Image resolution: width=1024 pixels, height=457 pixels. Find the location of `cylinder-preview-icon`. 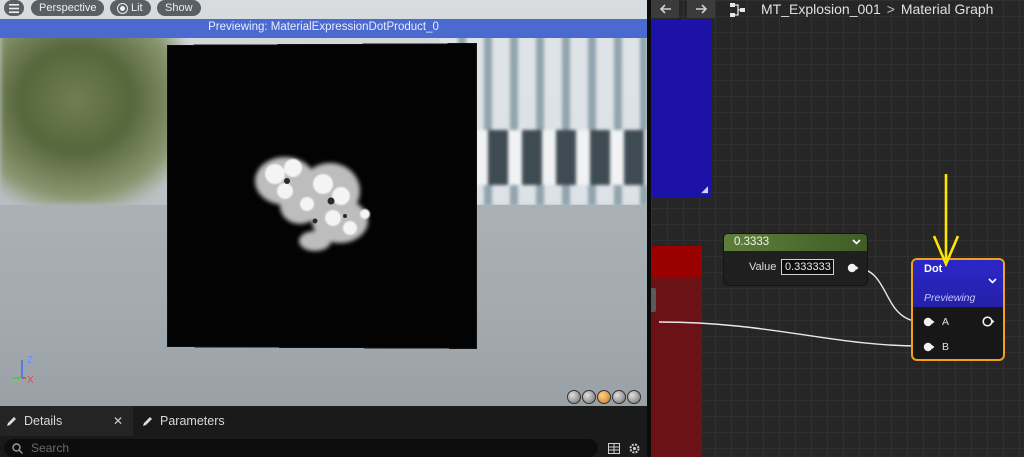

cylinder-preview-icon is located at coordinates (574, 397).